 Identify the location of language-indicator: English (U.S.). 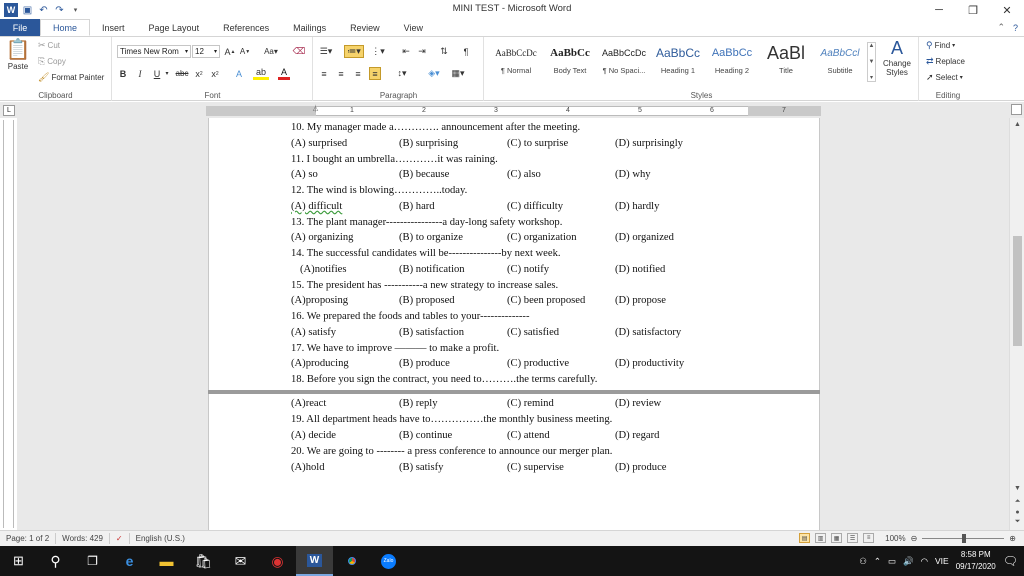
(160, 538).